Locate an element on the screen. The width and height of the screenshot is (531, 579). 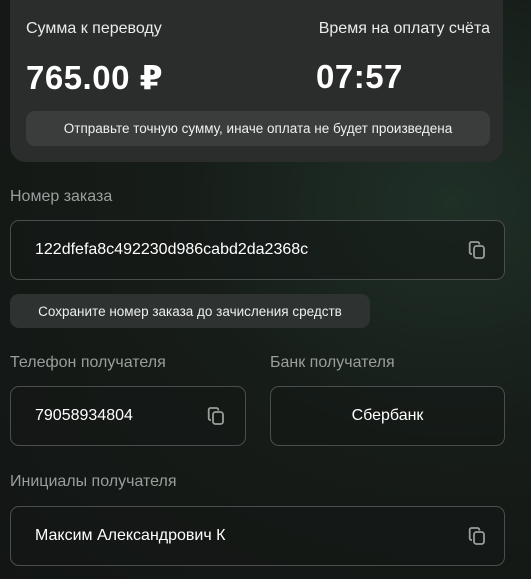
timer-value: 07:57 is located at coordinates (359, 76).